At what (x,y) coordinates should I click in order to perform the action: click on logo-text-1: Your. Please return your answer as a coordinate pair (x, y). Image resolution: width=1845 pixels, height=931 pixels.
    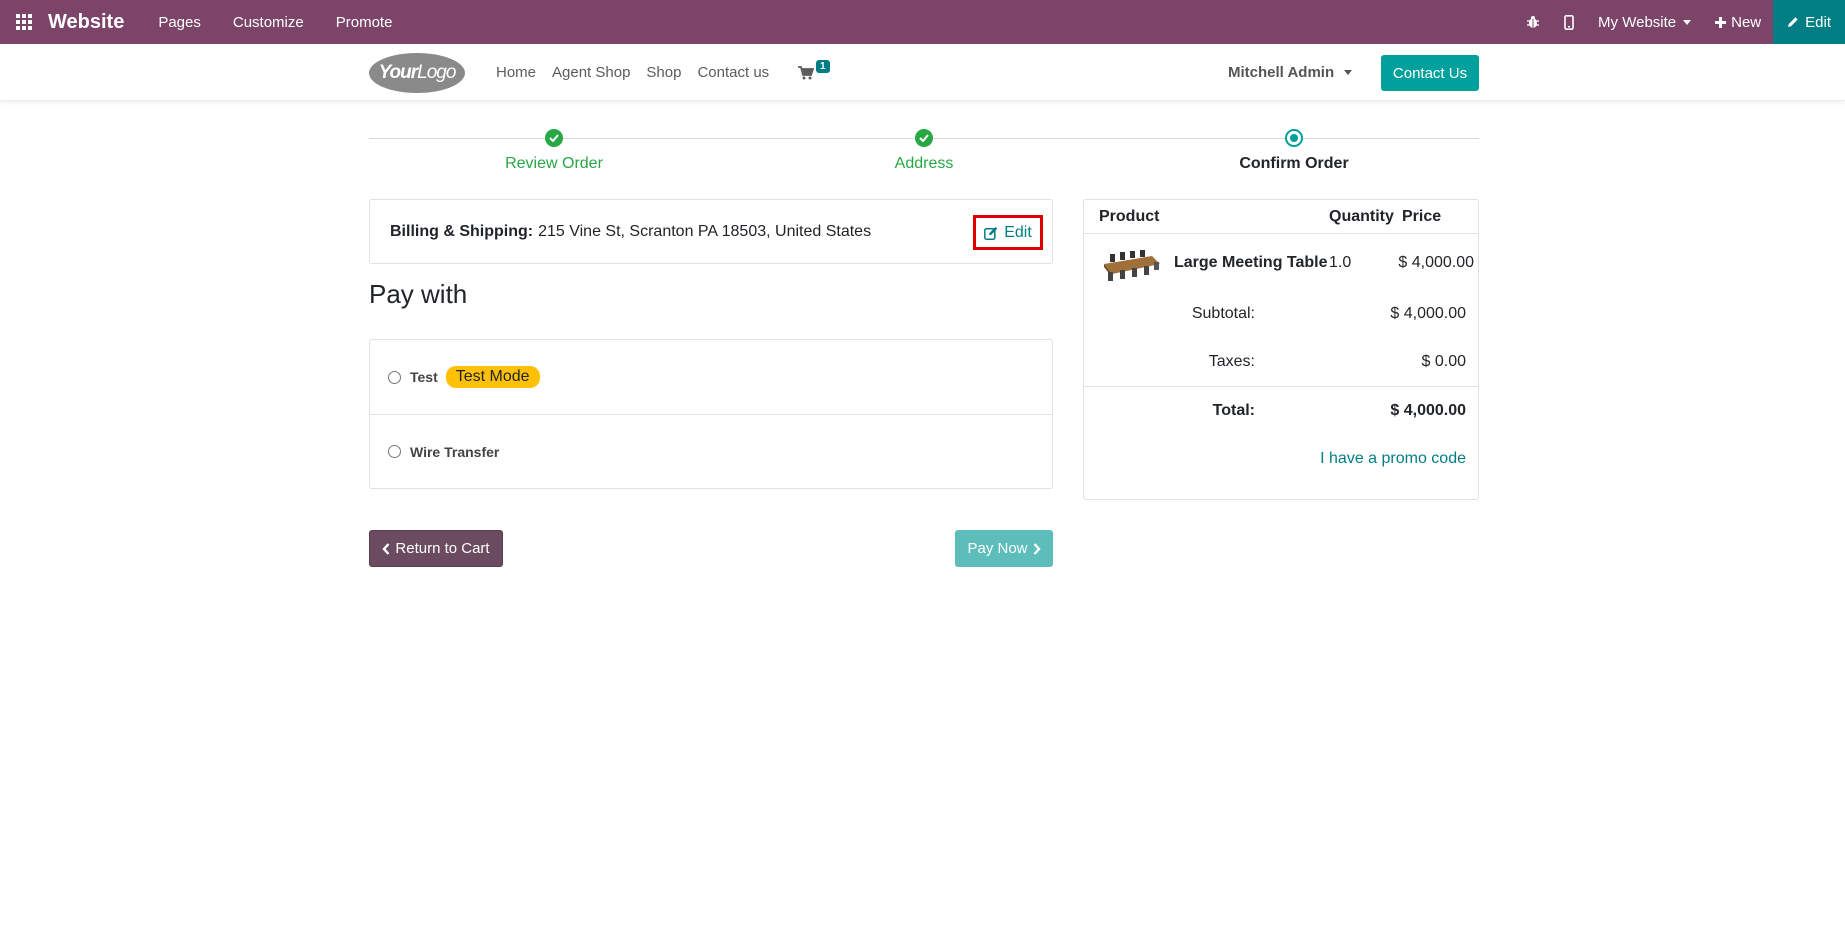
    Looking at the image, I should click on (398, 72).